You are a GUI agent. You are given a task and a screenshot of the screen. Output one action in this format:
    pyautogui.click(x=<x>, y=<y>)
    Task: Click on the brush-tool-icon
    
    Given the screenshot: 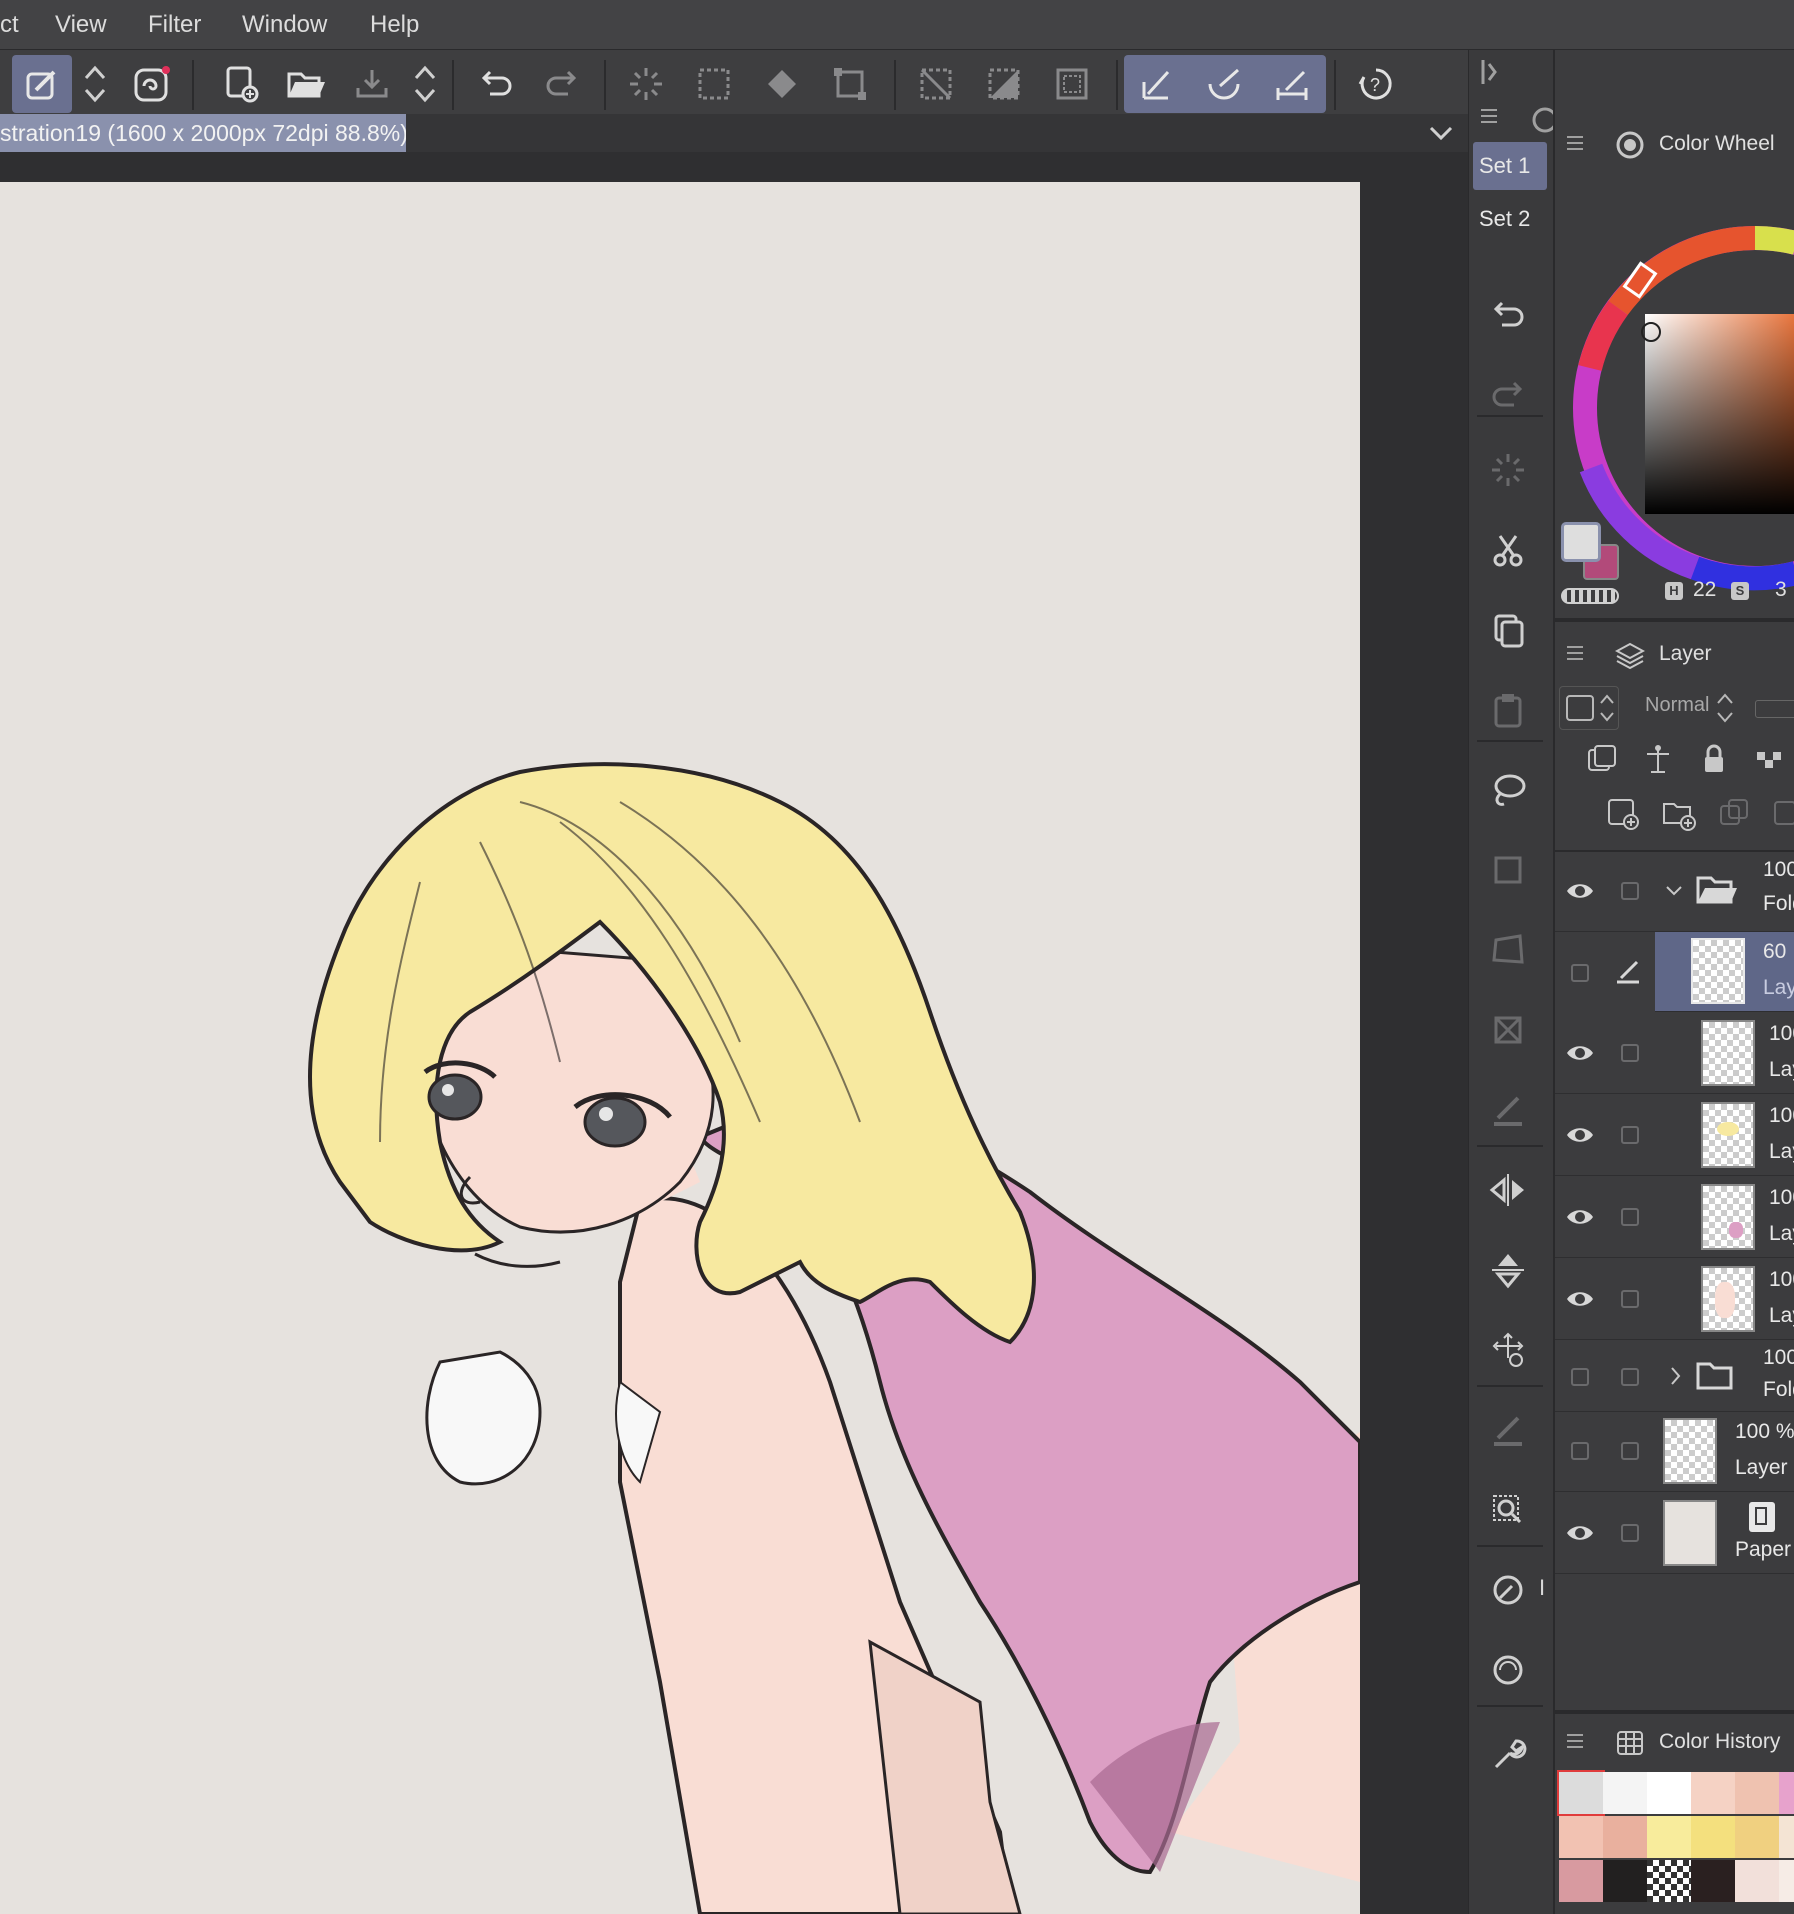 What is the action you would take?
    pyautogui.click(x=42, y=84)
    